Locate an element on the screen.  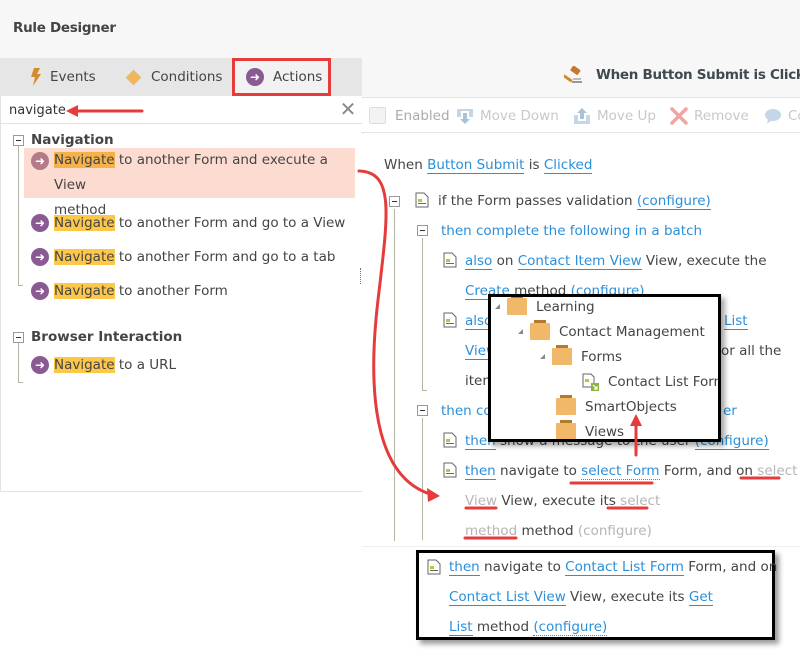
action-line: List is located at coordinates (736, 321).